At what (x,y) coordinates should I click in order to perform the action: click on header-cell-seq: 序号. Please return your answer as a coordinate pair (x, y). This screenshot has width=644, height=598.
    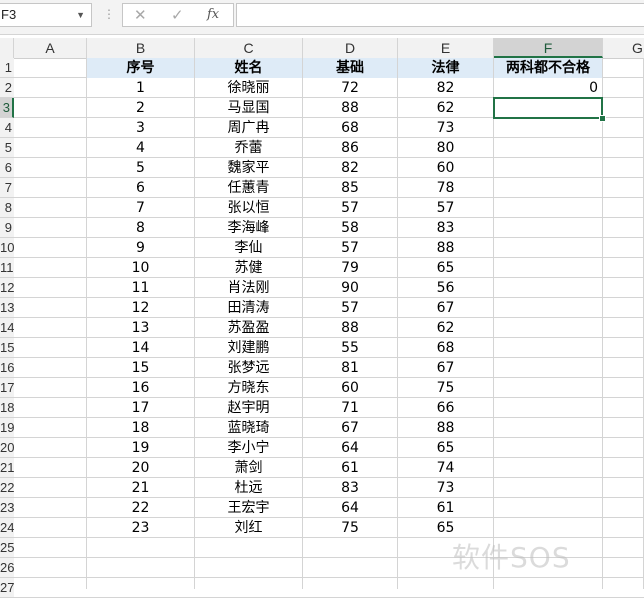
    Looking at the image, I should click on (140, 68).